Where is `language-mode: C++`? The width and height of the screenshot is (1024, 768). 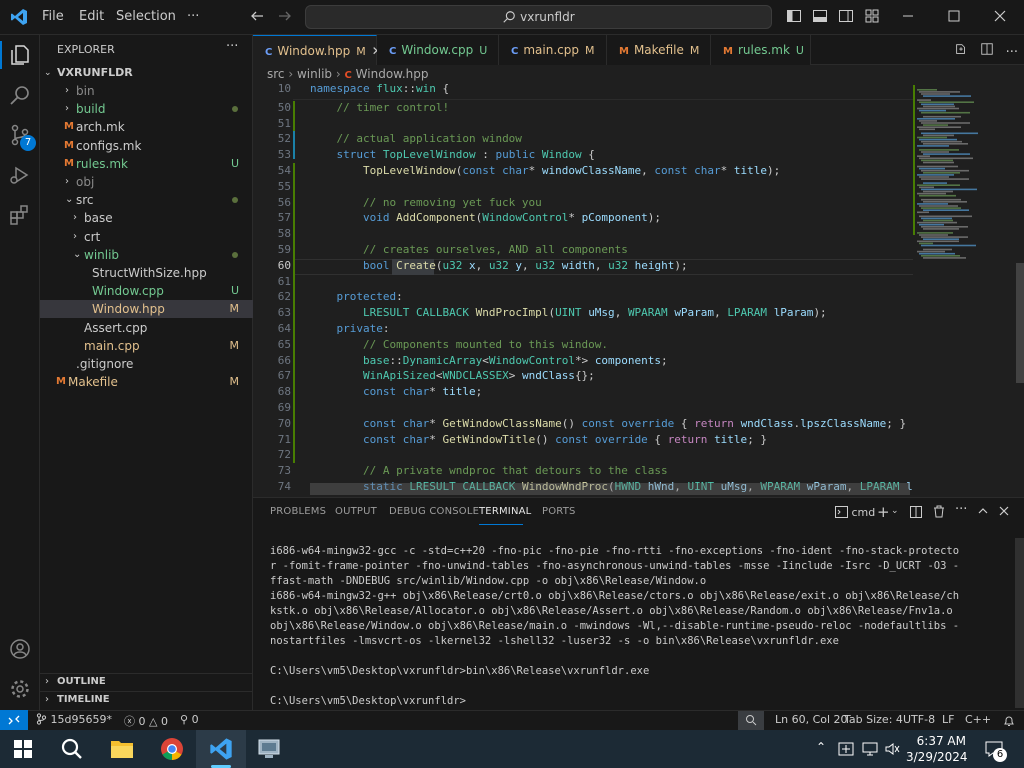
language-mode: C++ is located at coordinates (978, 719).